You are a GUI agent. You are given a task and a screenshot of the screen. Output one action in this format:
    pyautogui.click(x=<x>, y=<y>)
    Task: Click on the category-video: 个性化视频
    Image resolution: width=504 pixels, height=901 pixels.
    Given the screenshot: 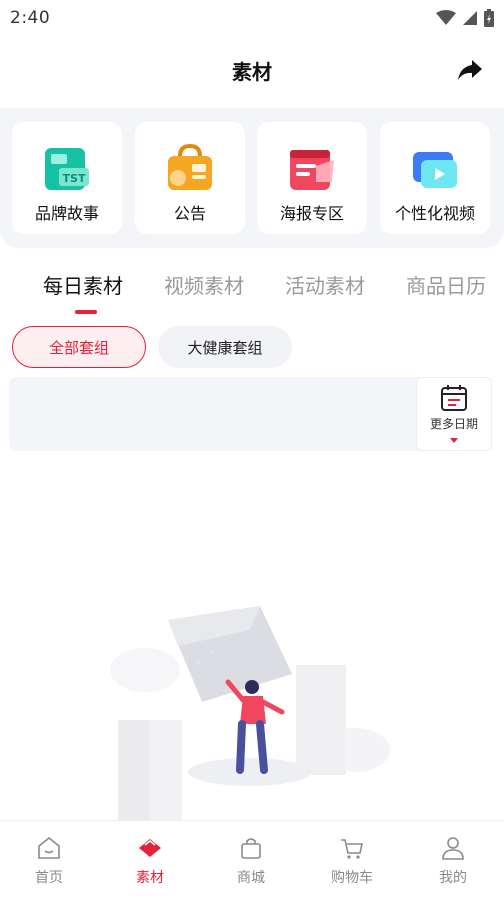 What is the action you would take?
    pyautogui.click(x=435, y=178)
    